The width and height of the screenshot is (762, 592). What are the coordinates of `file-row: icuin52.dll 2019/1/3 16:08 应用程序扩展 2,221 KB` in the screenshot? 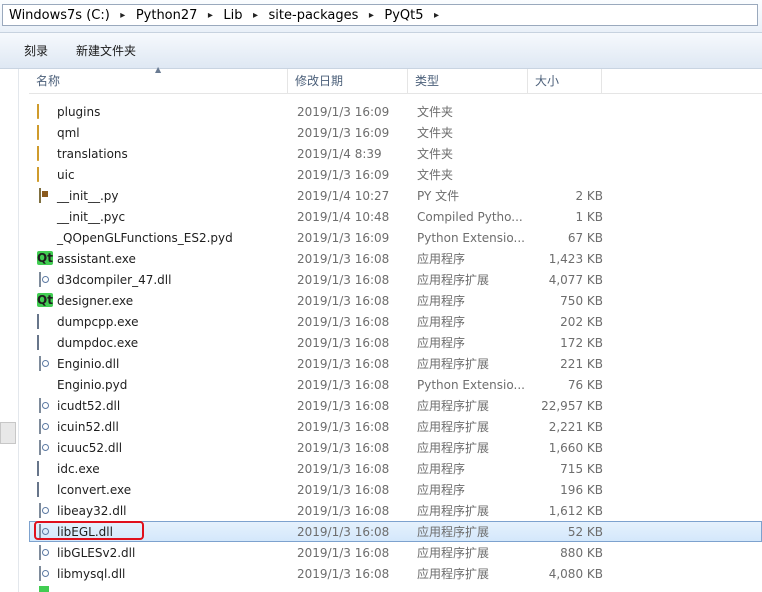 It's located at (395, 426).